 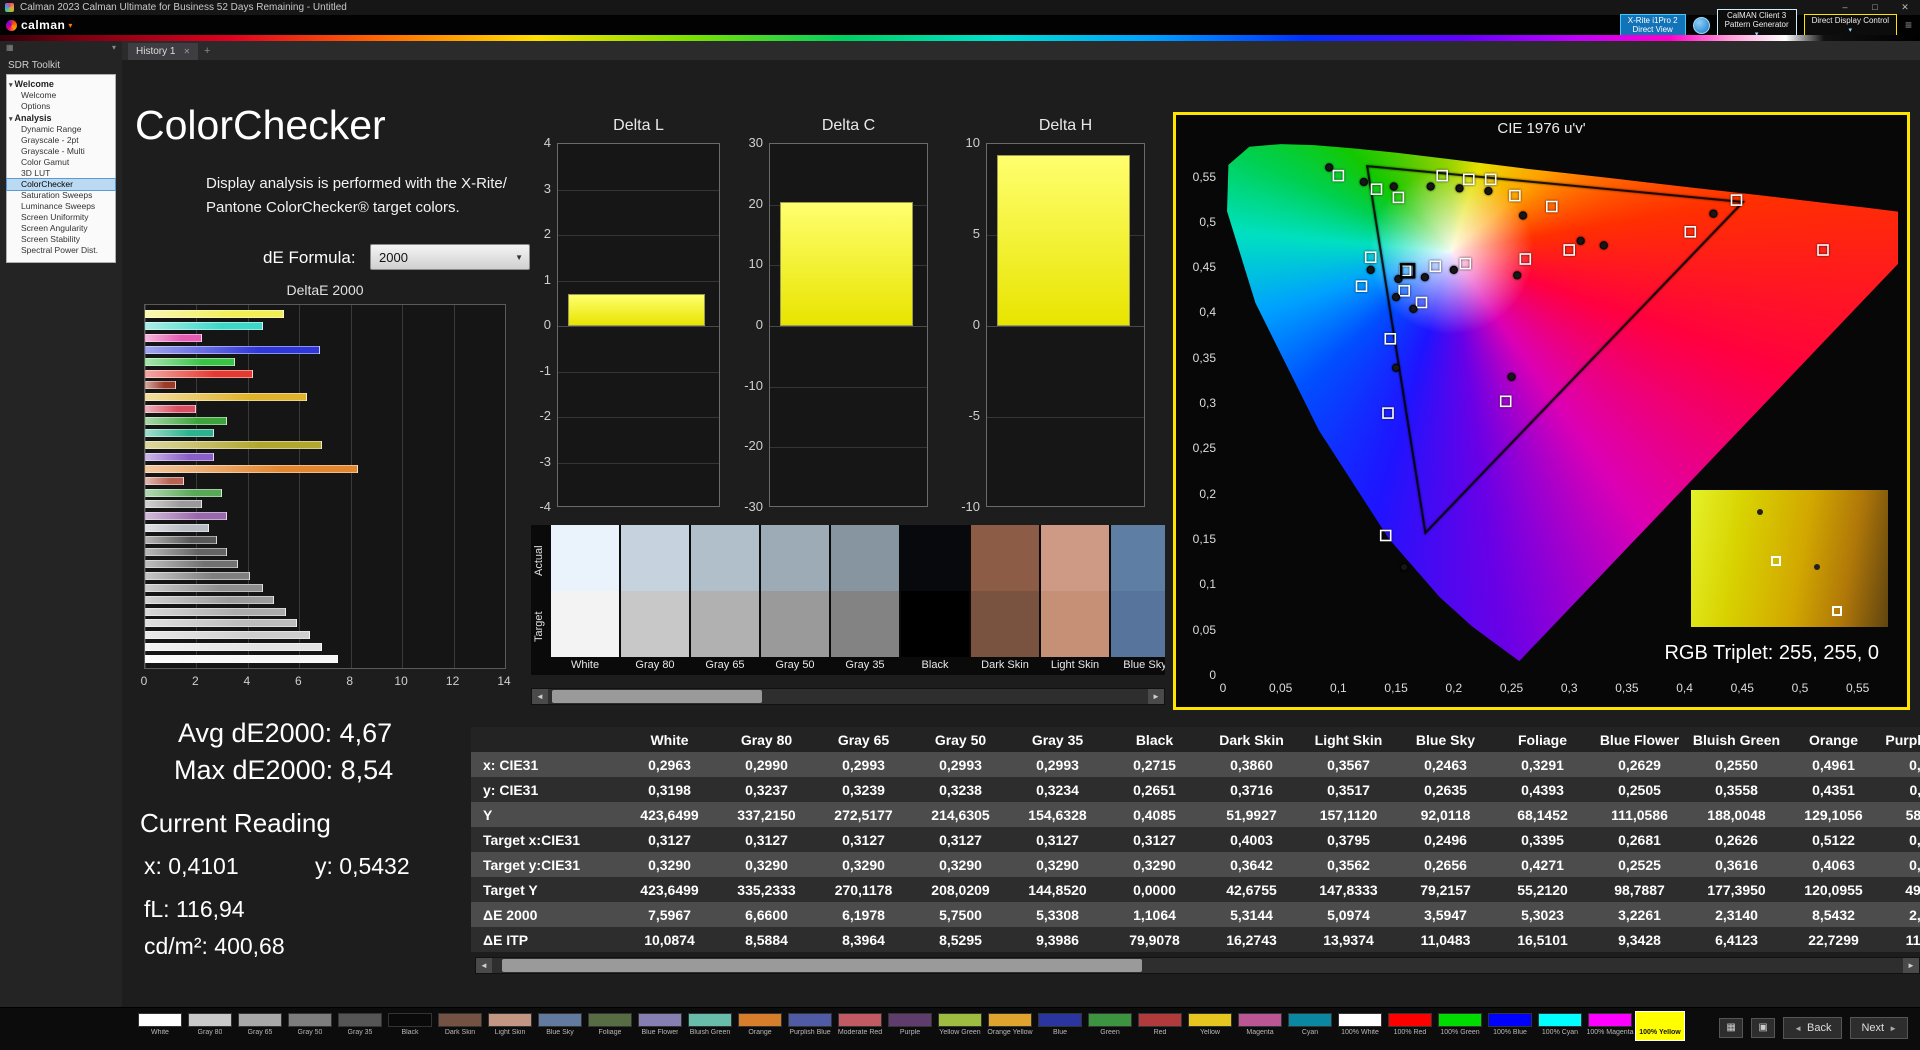 I want to click on bottom-patch-gray-35: Gray 35, so click(x=360, y=1024).